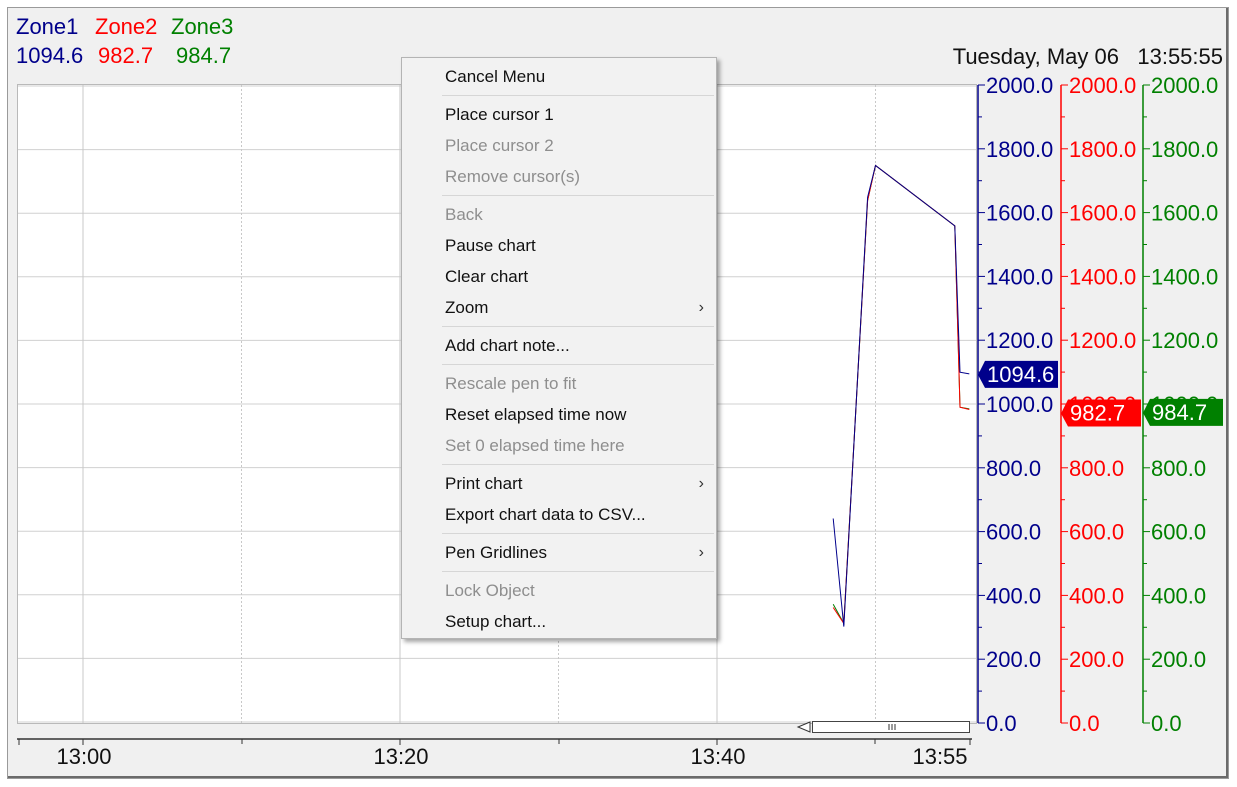  I want to click on menu-back: Back, so click(464, 214).